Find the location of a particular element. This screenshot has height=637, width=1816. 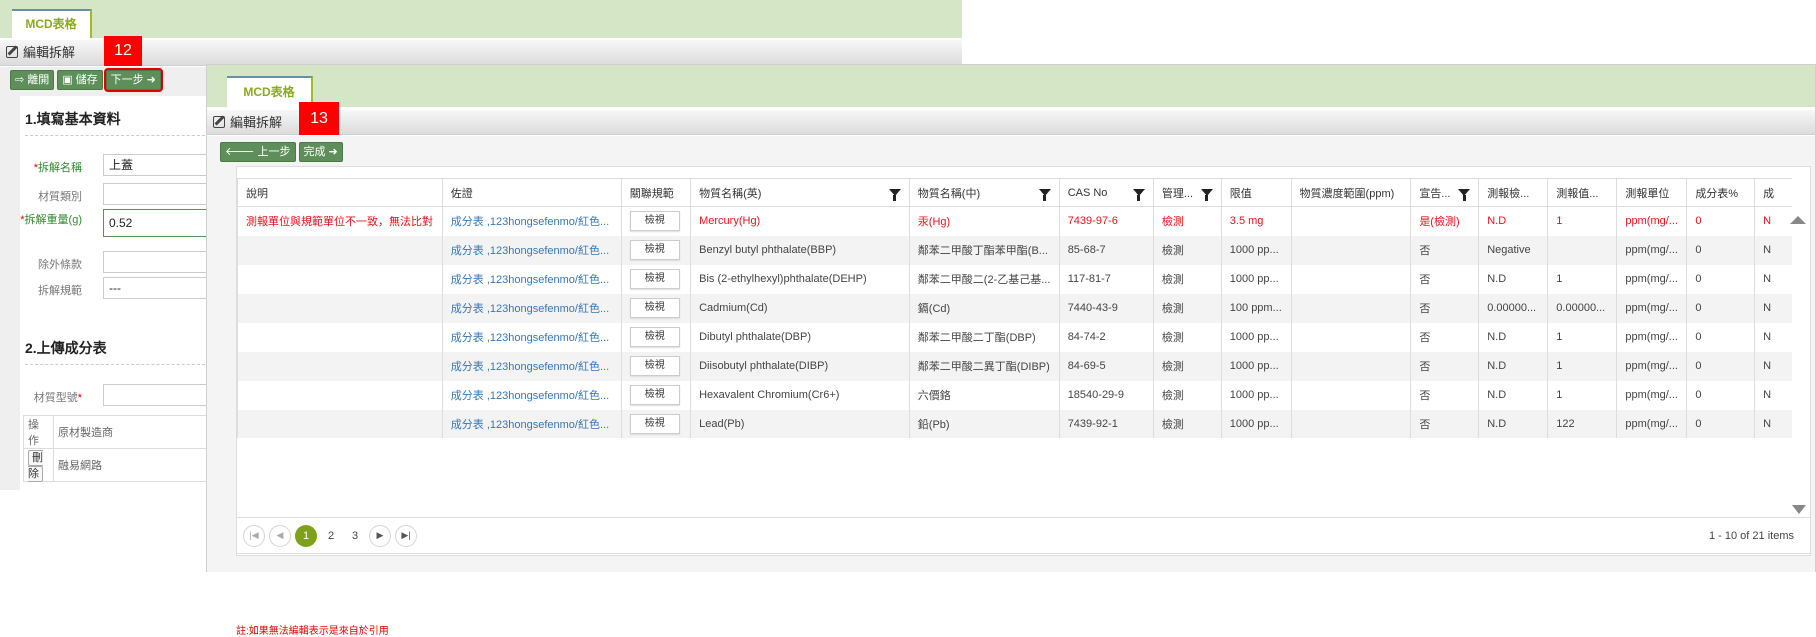

first-page-button: |◀ is located at coordinates (254, 535).